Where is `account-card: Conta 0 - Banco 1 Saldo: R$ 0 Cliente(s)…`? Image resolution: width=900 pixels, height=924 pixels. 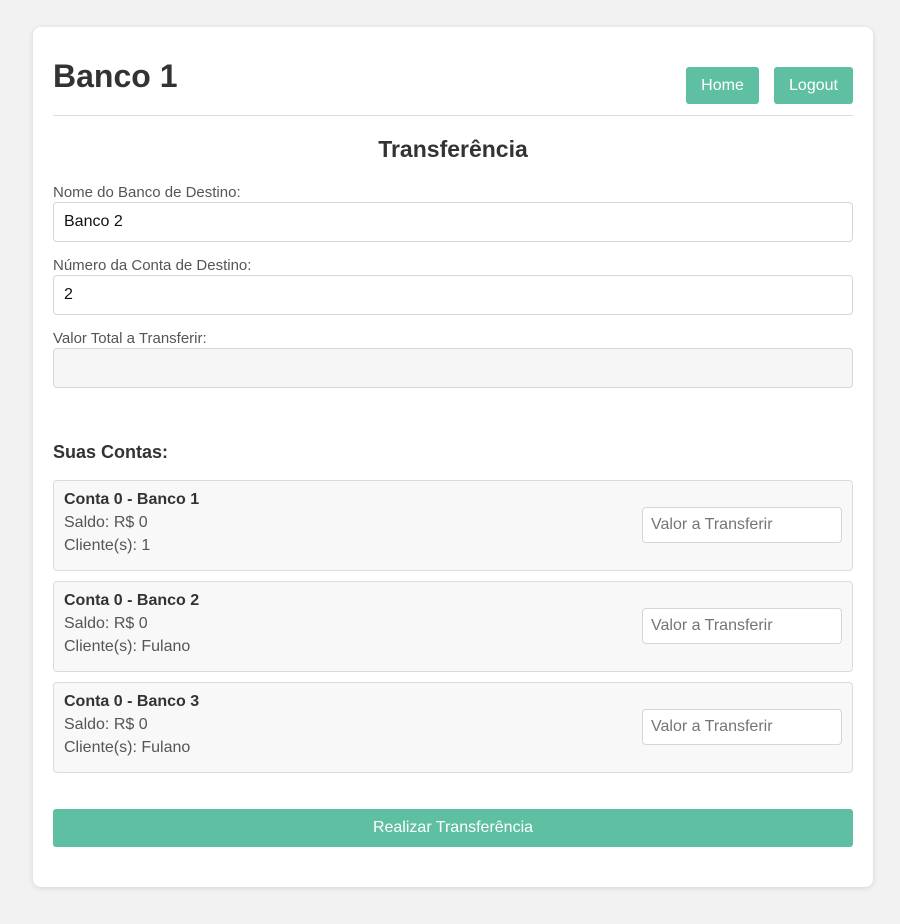 account-card: Conta 0 - Banco 1 Saldo: R$ 0 Cliente(s)… is located at coordinates (453, 525).